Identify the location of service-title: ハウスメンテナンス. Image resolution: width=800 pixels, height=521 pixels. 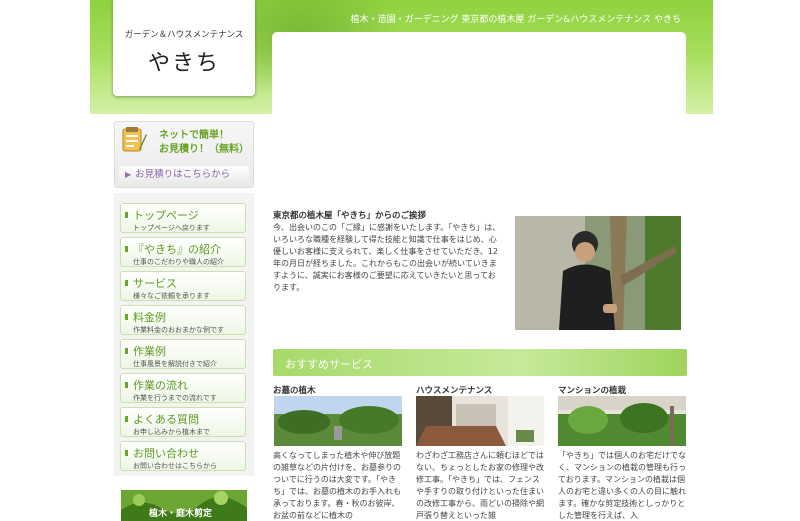
(454, 391).